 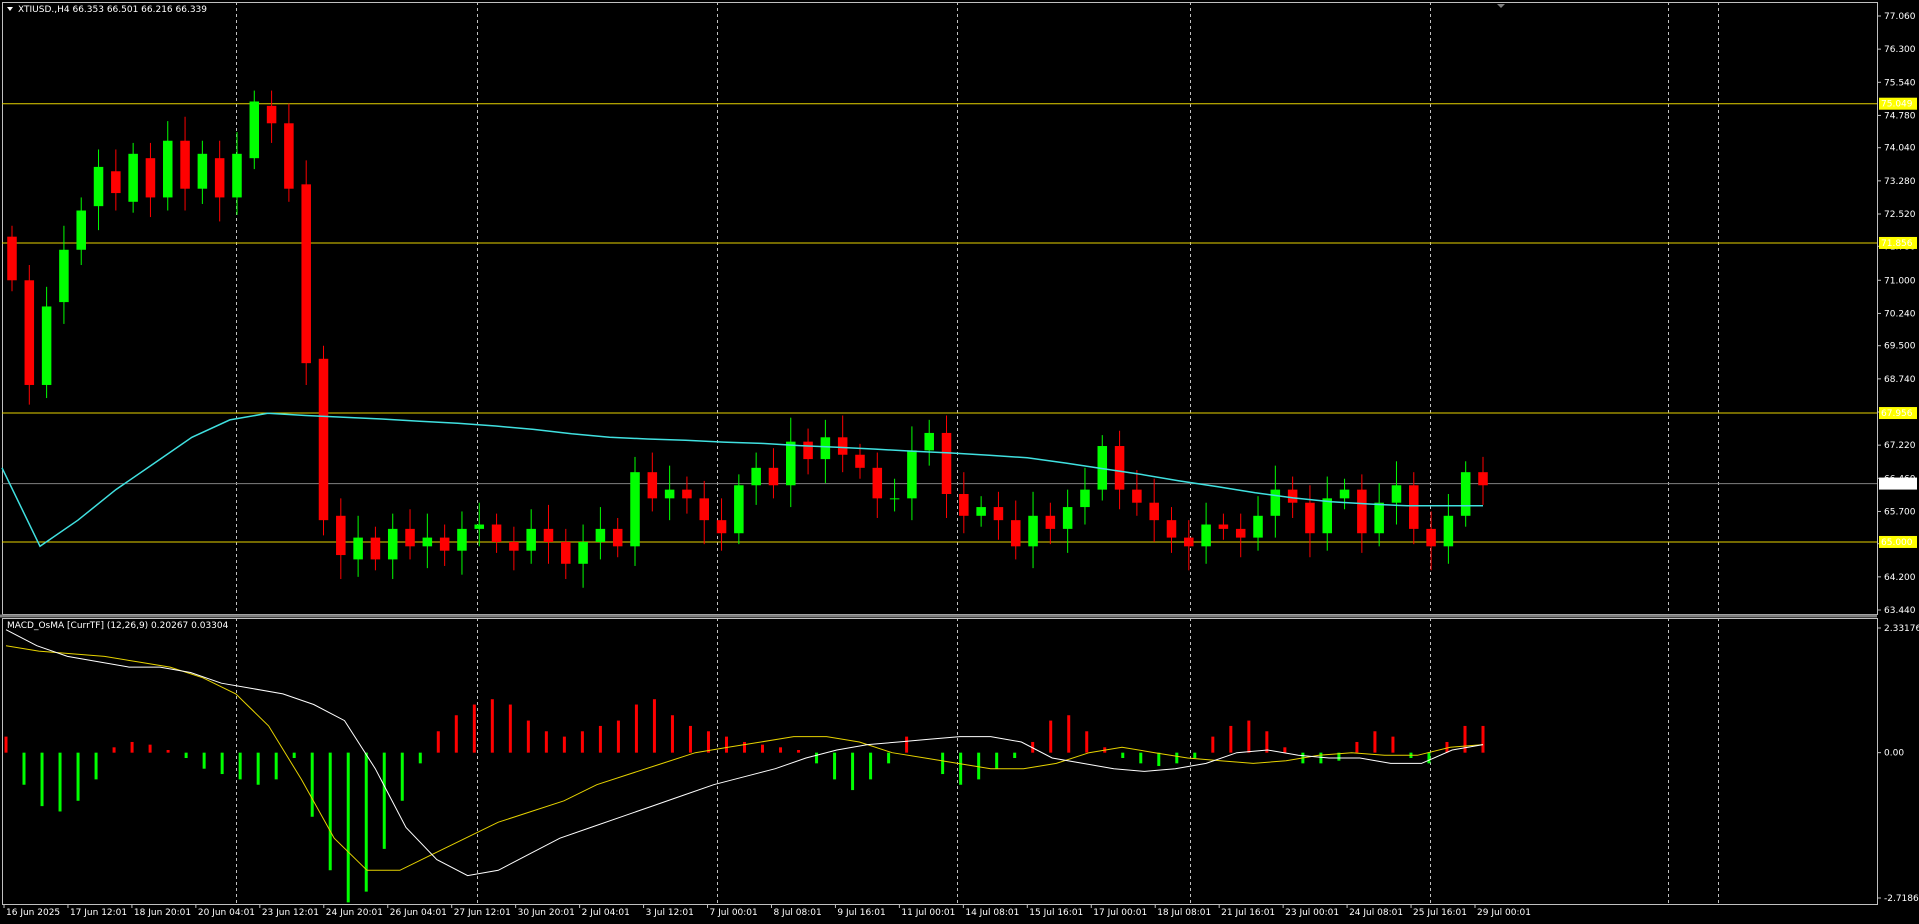 What do you see at coordinates (861, 913) in the screenshot?
I see `x-tick-label: 9 Jul 16:01` at bounding box center [861, 913].